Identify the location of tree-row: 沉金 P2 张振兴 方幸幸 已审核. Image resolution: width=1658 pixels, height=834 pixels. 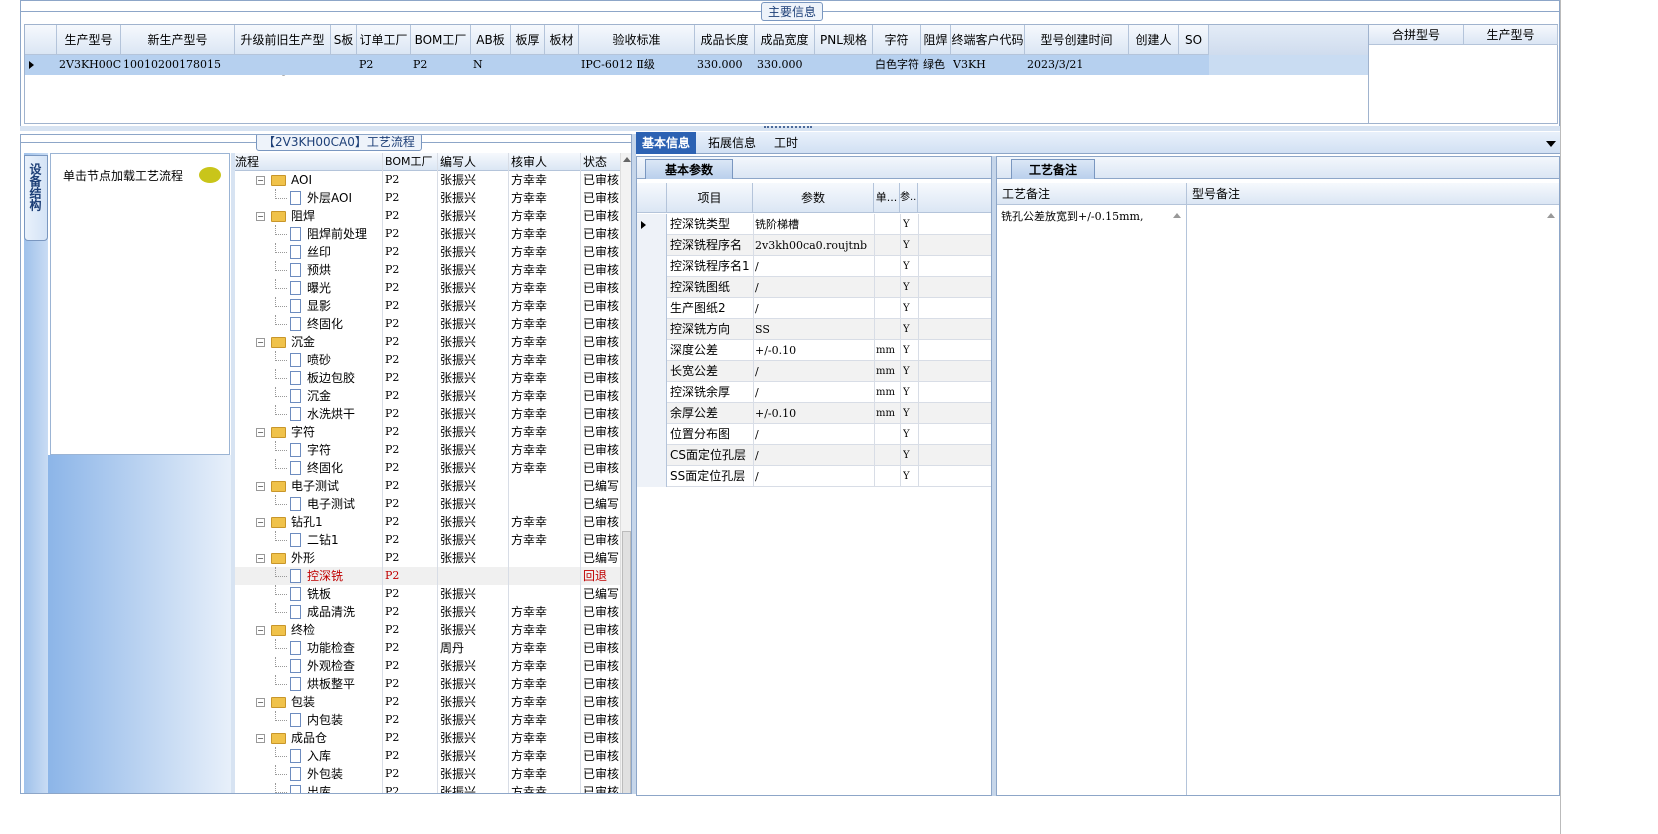
(427, 396).